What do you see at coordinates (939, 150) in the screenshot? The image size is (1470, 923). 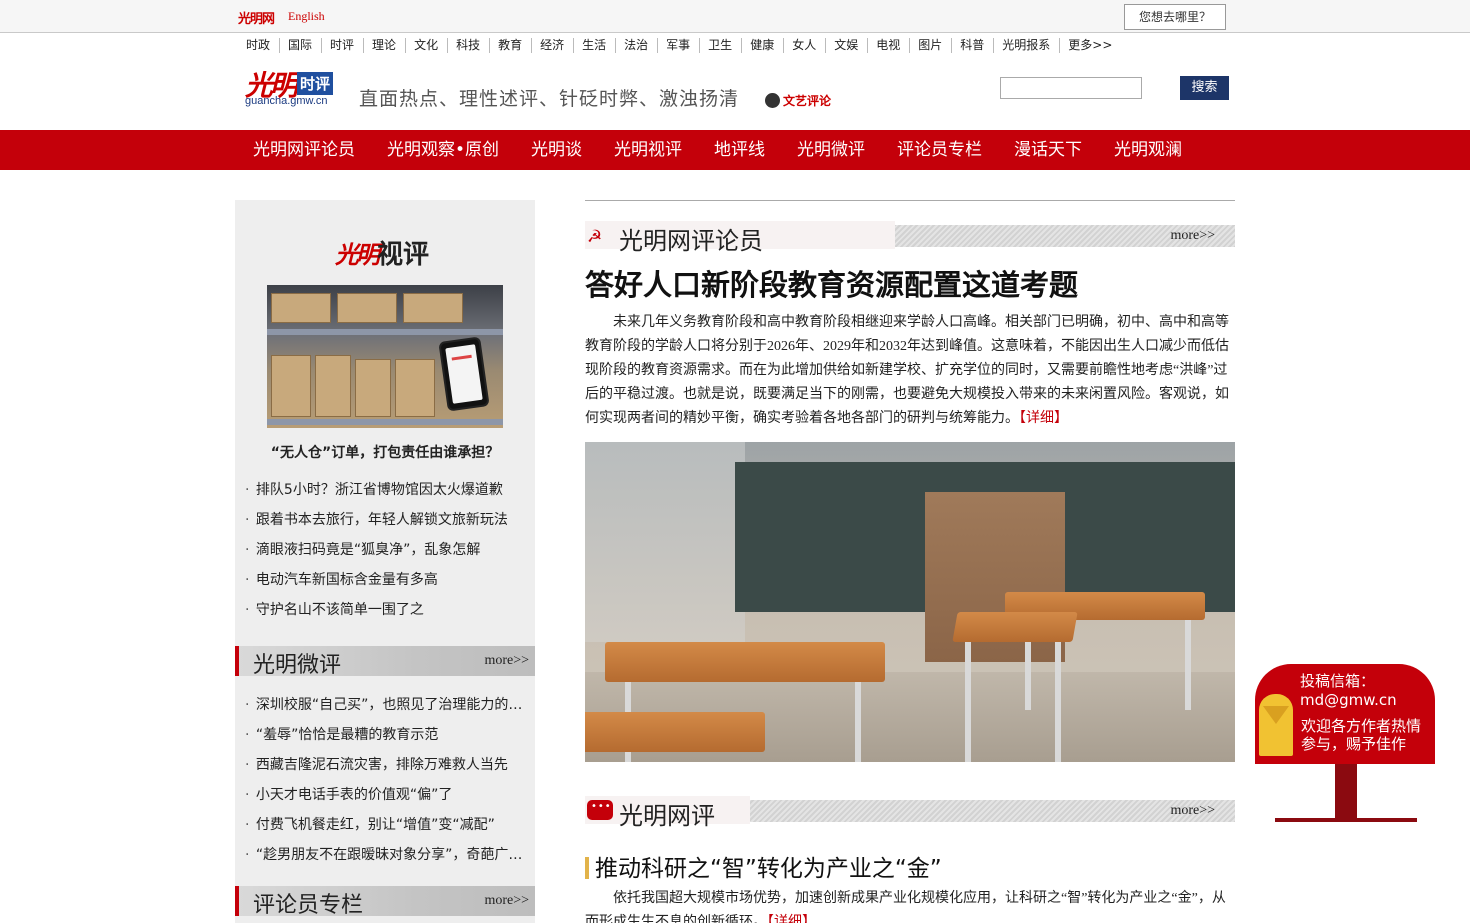 I see `main-nav-item-6: 评论员专栏` at bounding box center [939, 150].